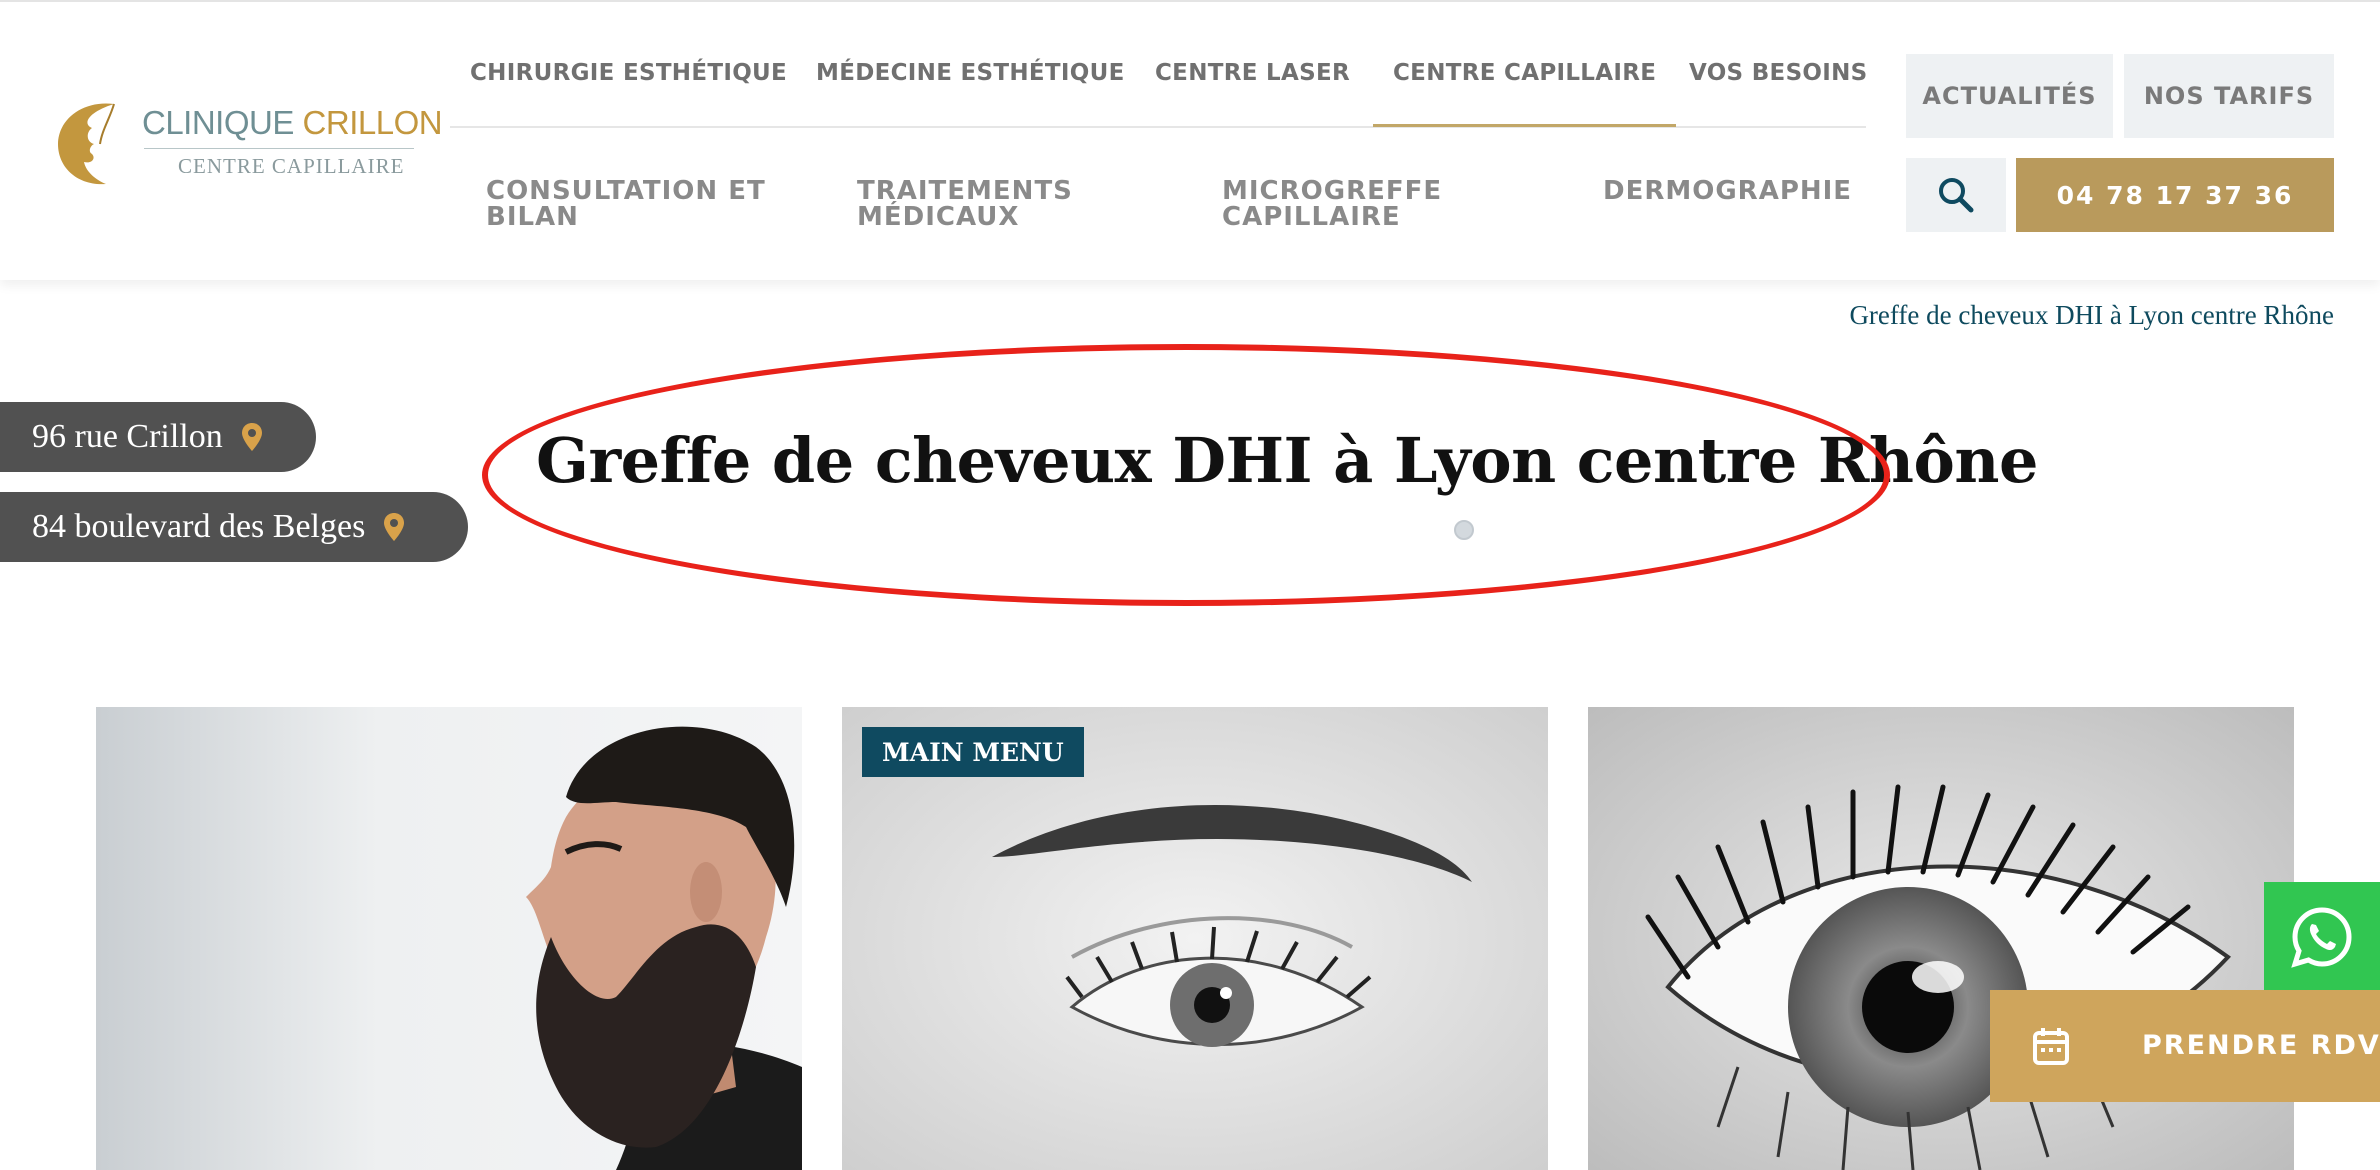 The image size is (2380, 1170). I want to click on search-icon, so click(1956, 195).